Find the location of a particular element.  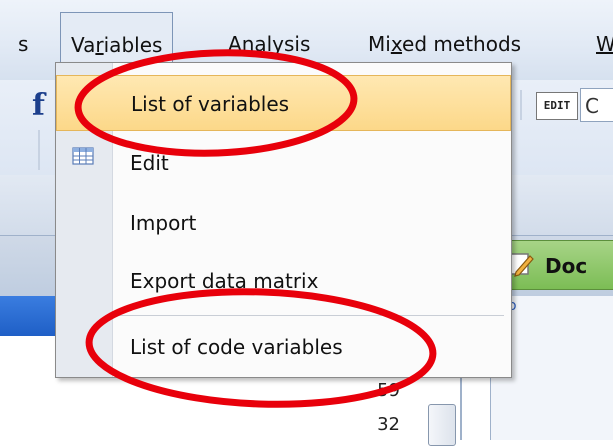

menu-analysis: Analysis is located at coordinates (269, 44).